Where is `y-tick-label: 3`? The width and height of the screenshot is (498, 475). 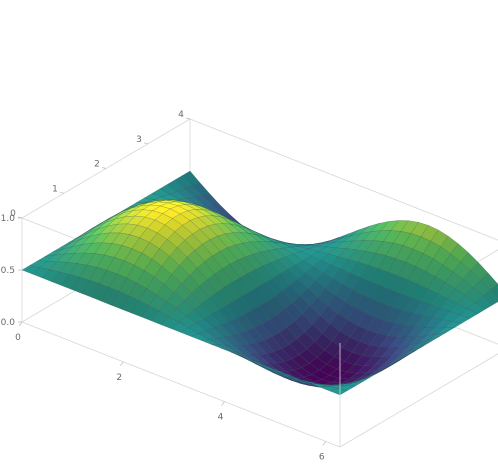
y-tick-label: 3 is located at coordinates (139, 140).